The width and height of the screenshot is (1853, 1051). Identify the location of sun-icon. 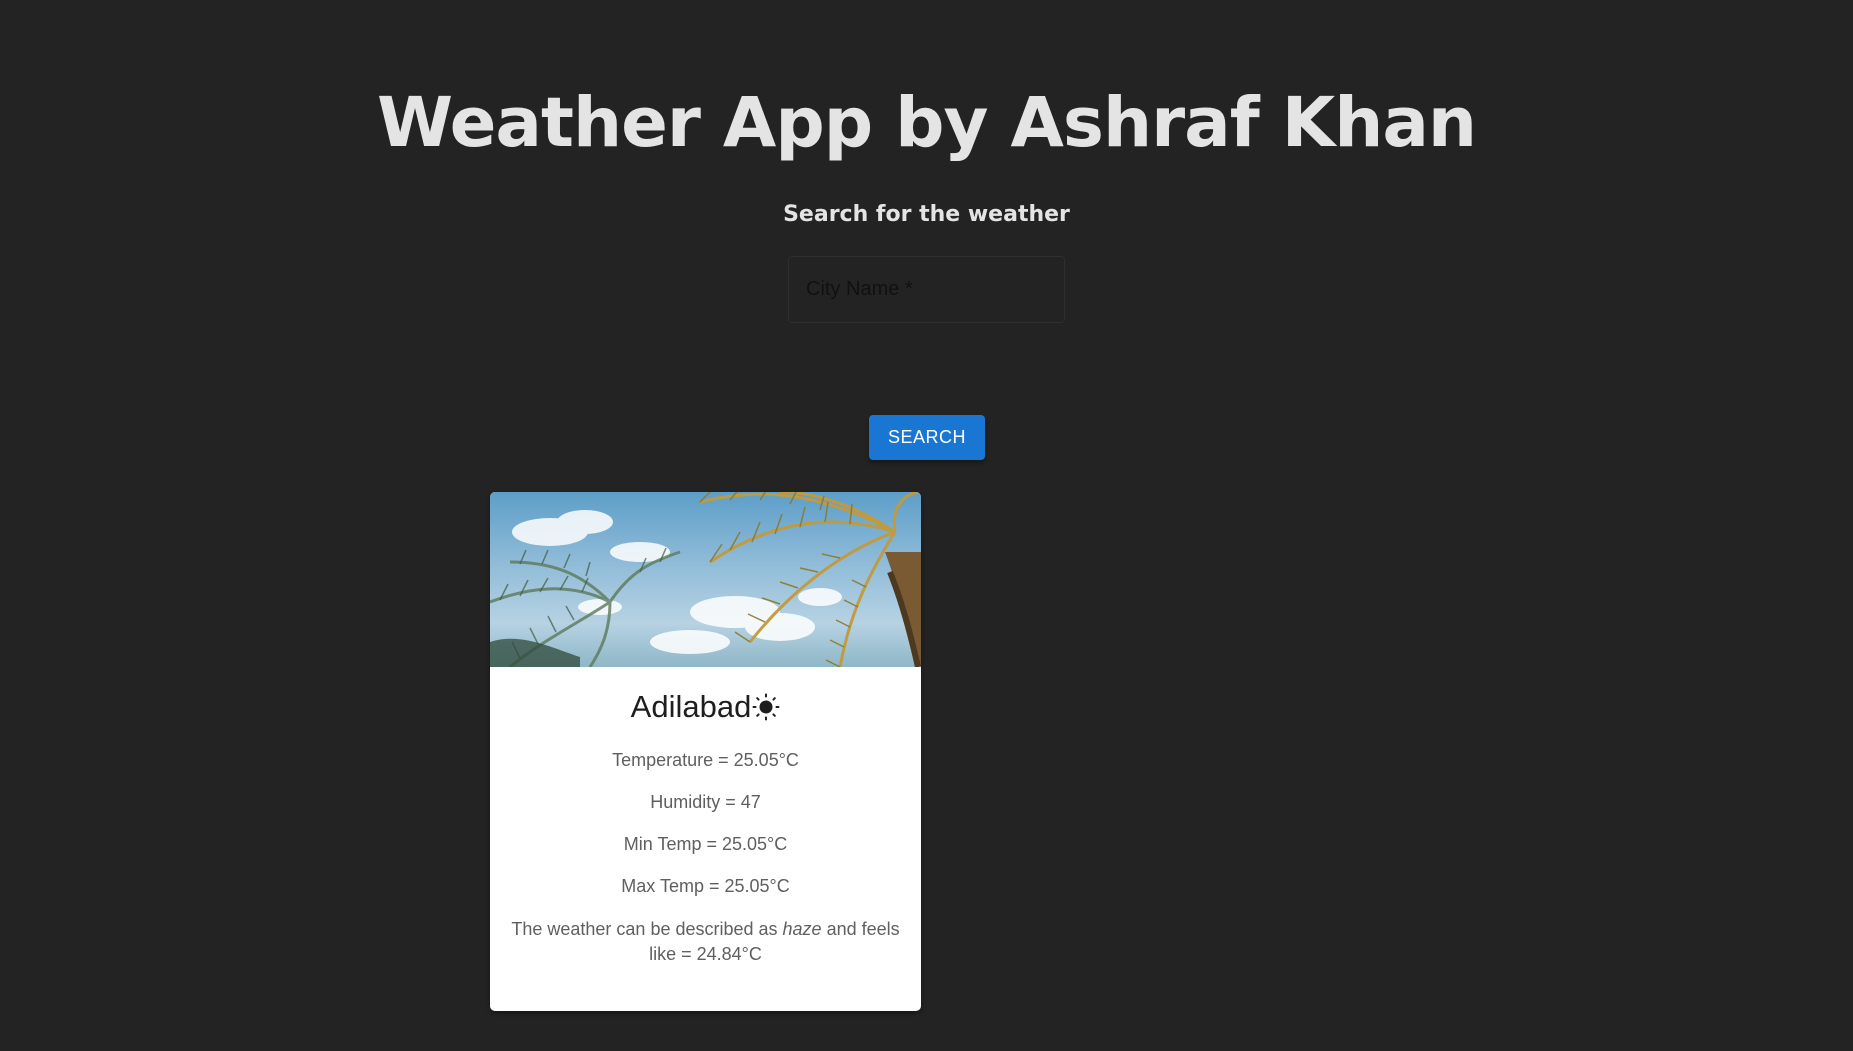
(766, 711).